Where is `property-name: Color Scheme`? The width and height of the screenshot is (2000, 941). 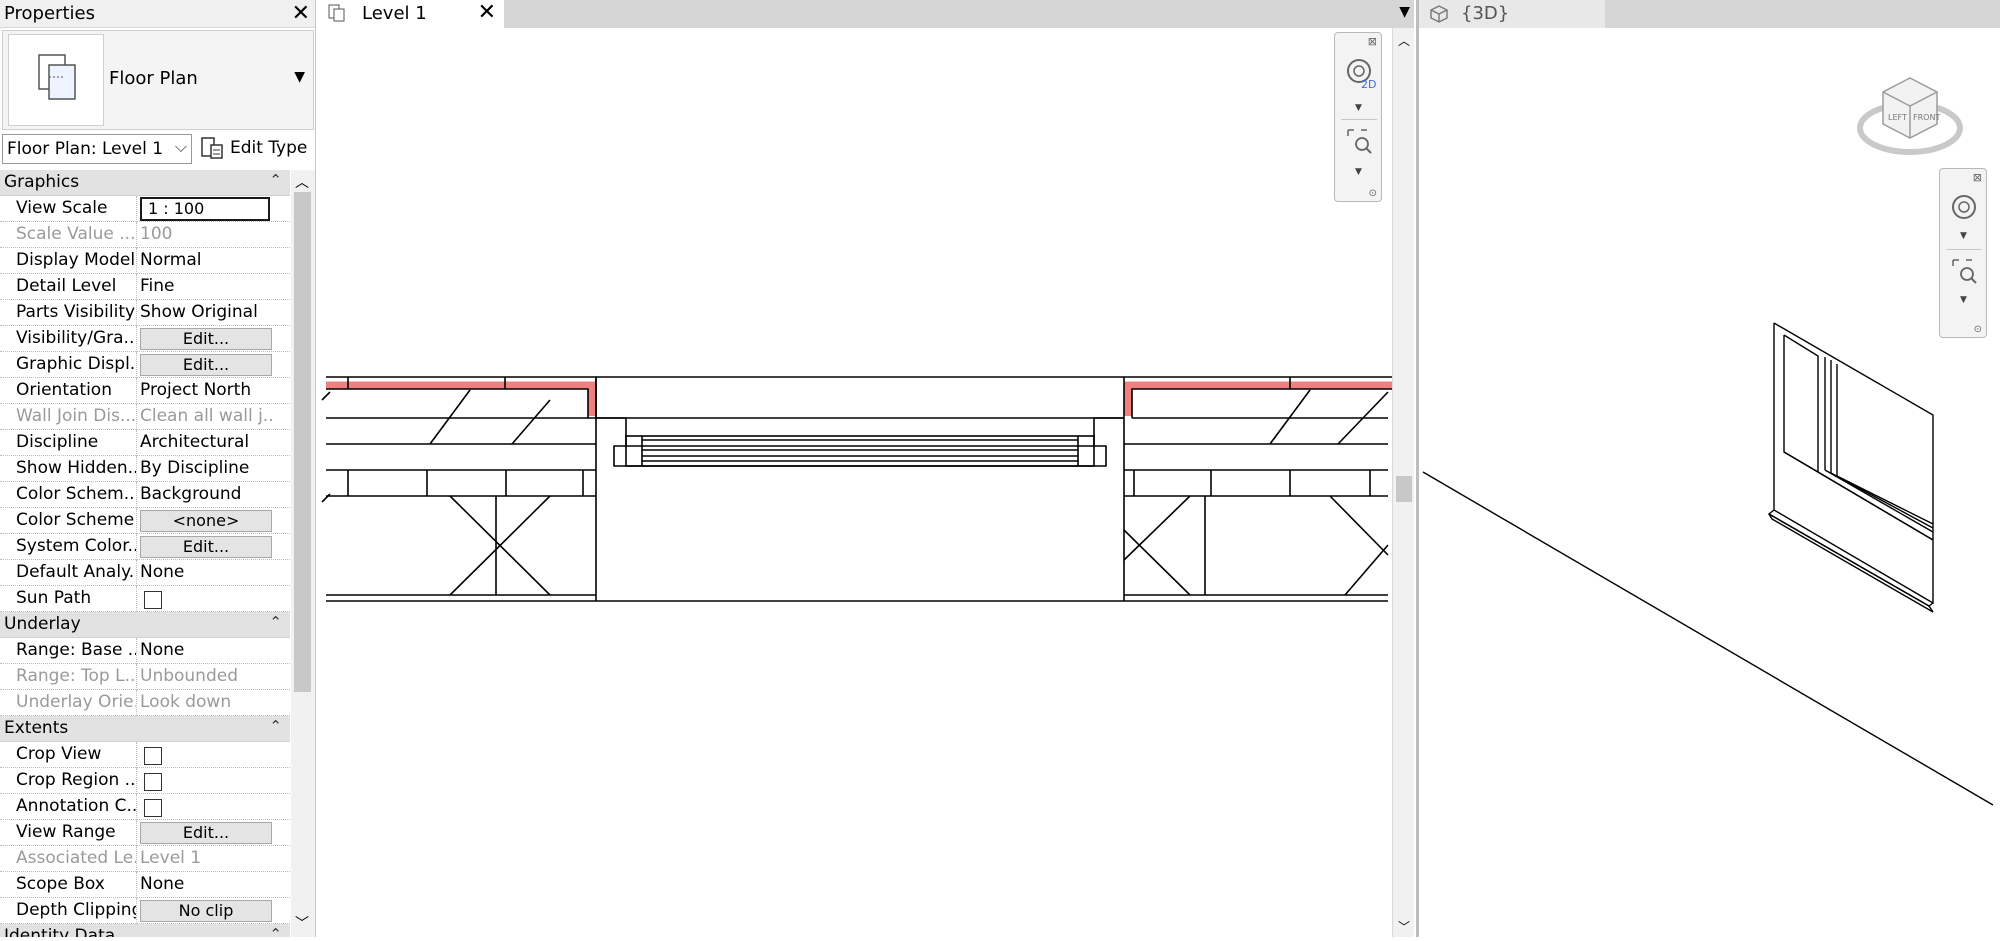
property-name: Color Scheme is located at coordinates (68, 521).